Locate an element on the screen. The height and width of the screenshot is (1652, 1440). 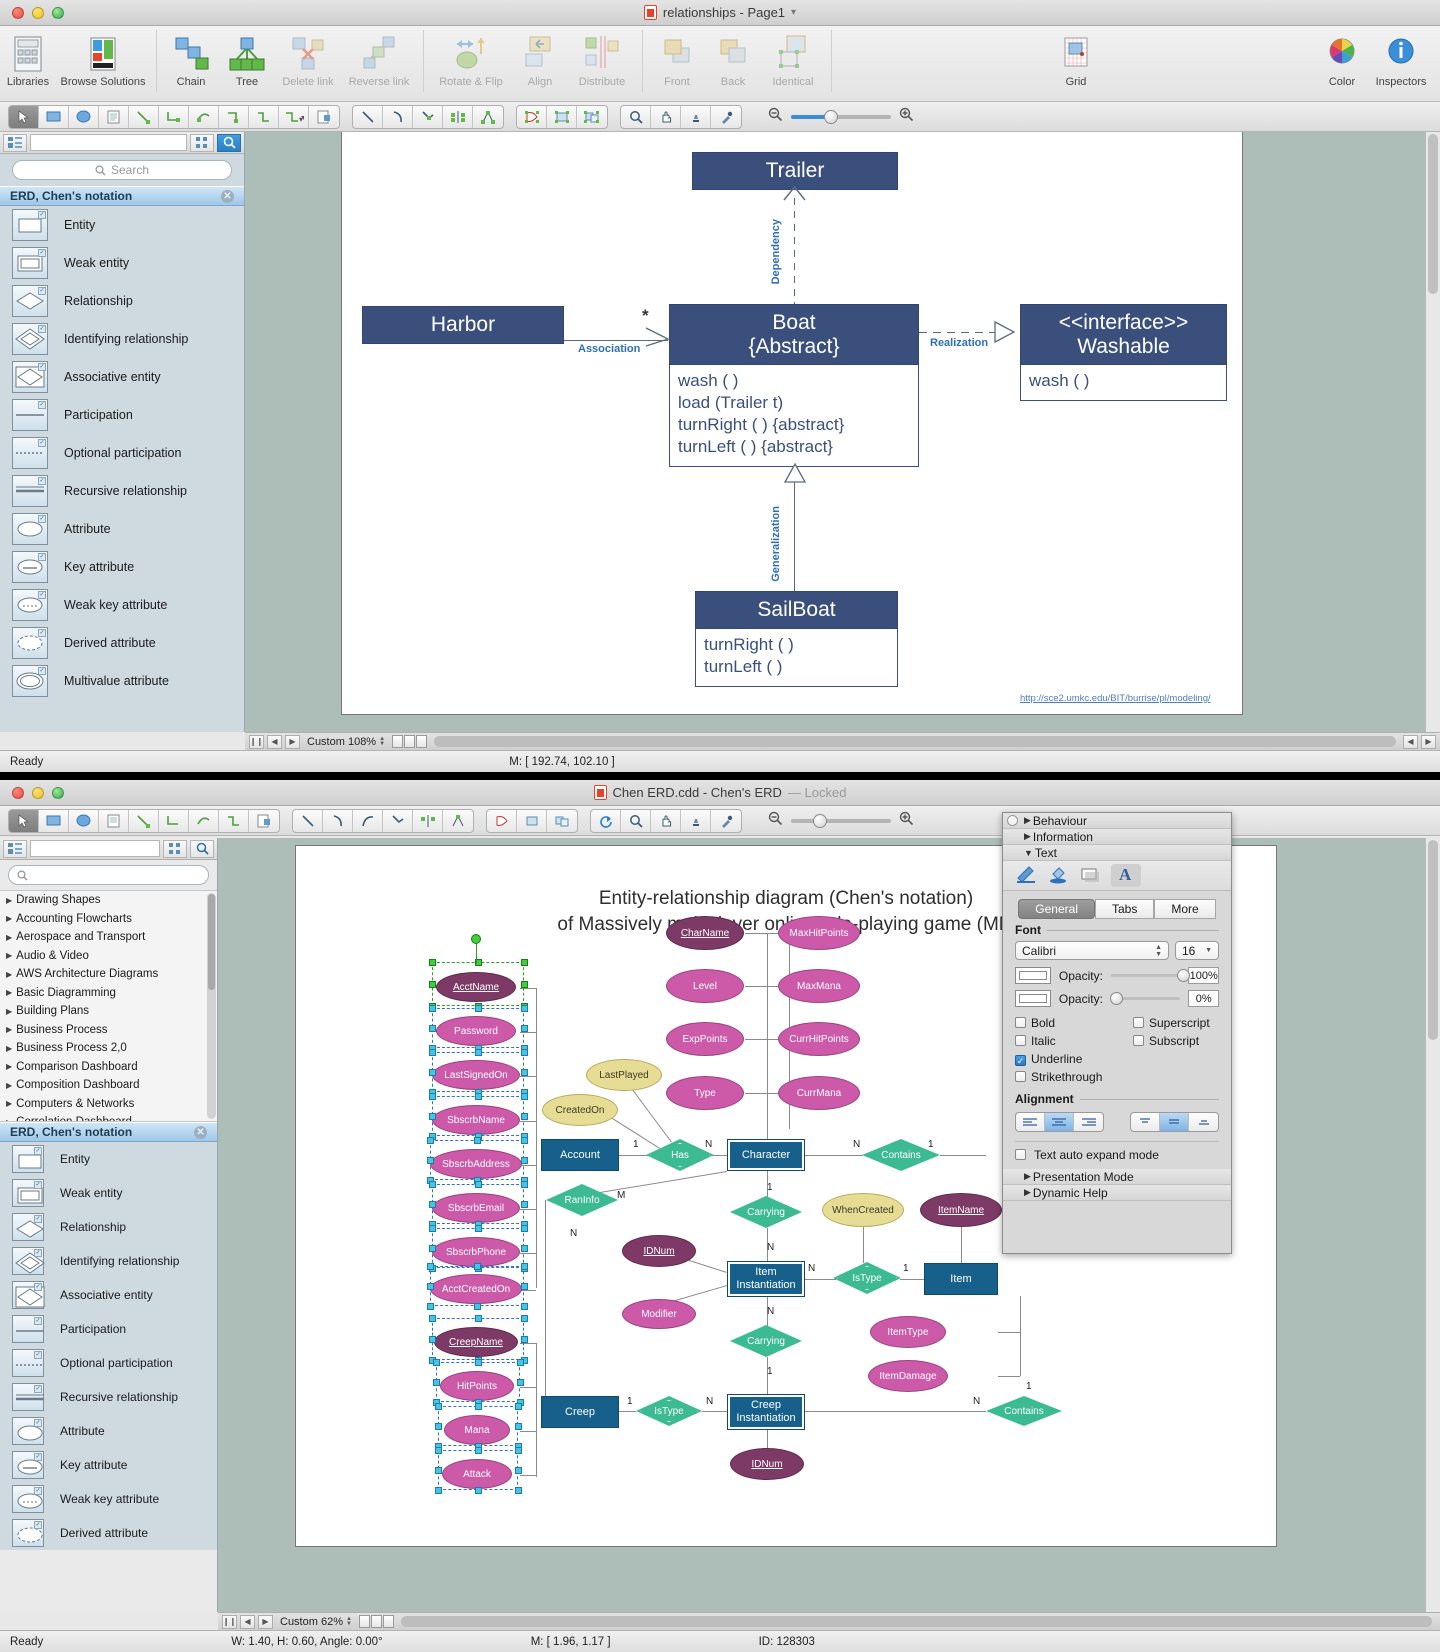
library-item-b-weak-key-attribute: ✓ Weak key attribute is located at coordinates (108, 1499).